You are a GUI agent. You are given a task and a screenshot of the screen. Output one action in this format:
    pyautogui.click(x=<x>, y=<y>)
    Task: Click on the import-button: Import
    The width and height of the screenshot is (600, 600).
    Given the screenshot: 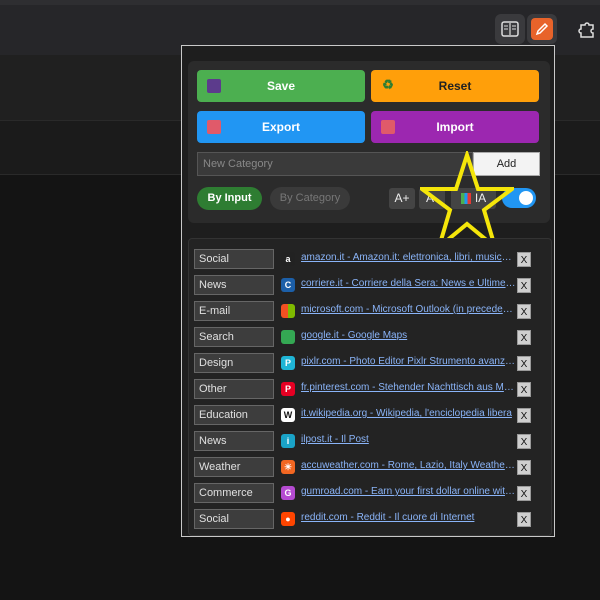 What is the action you would take?
    pyautogui.click(x=455, y=127)
    